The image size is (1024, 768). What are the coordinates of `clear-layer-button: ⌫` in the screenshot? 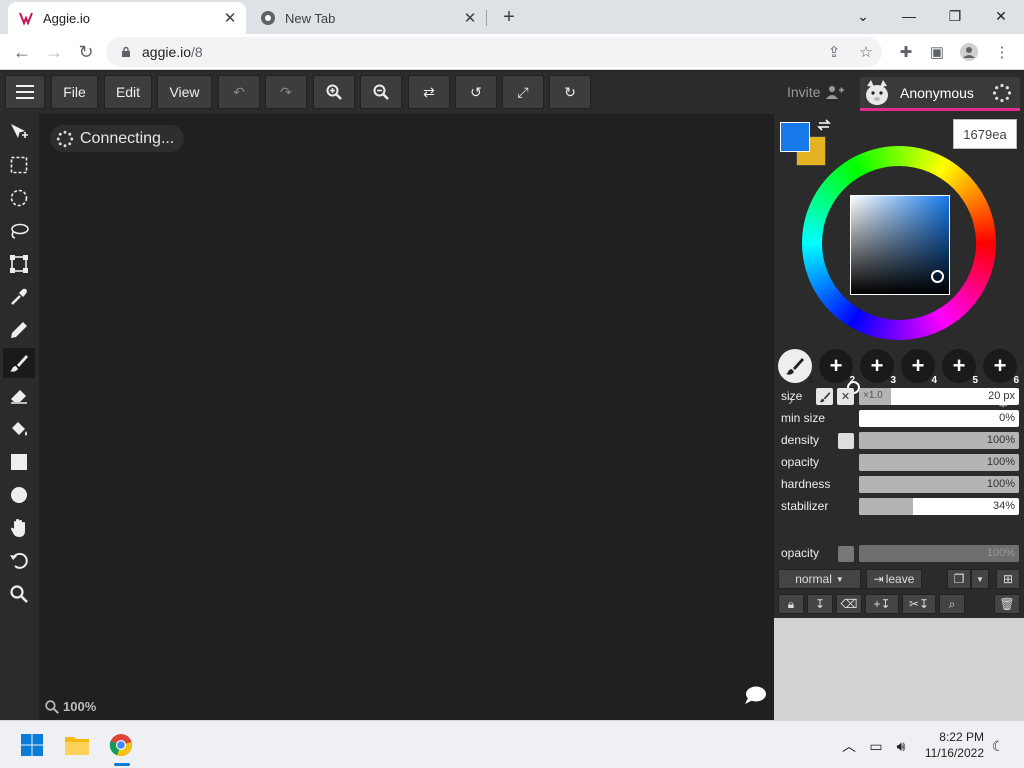 It's located at (849, 604).